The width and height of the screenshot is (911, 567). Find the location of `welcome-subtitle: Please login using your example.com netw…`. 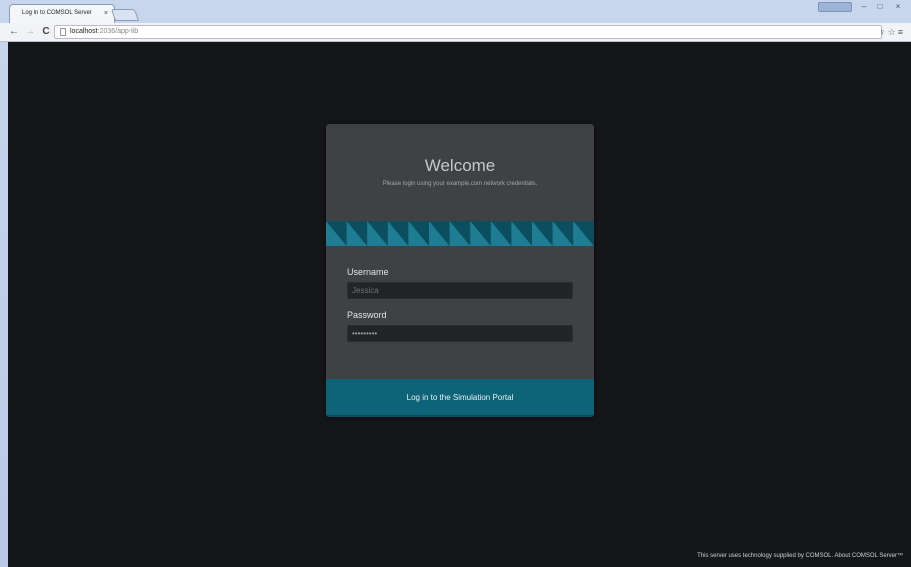

welcome-subtitle: Please login using your example.com netw… is located at coordinates (460, 184).